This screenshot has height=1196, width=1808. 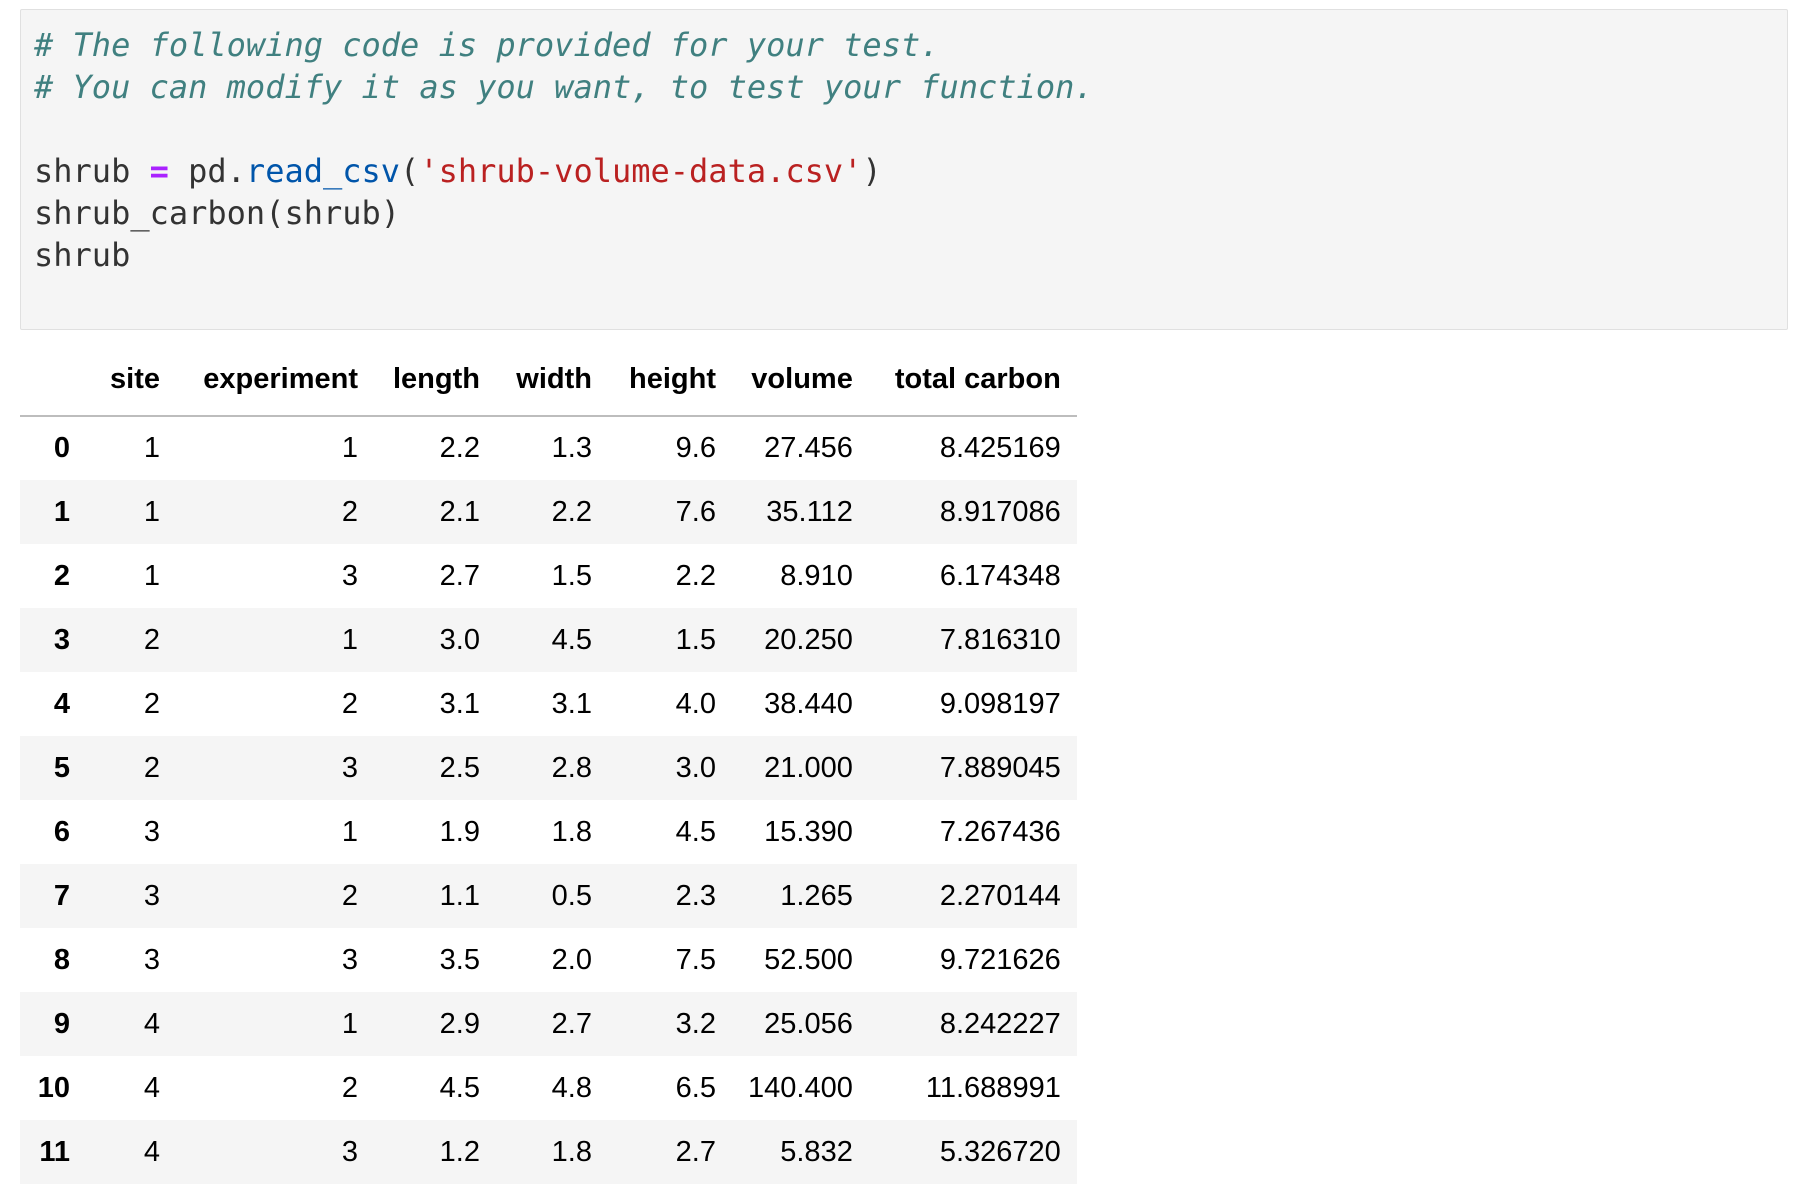 I want to click on header-index, so click(x=56, y=384).